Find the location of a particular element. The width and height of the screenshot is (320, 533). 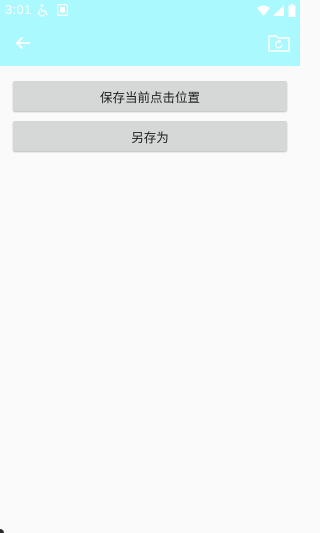

accessibility-icon is located at coordinates (43, 10).